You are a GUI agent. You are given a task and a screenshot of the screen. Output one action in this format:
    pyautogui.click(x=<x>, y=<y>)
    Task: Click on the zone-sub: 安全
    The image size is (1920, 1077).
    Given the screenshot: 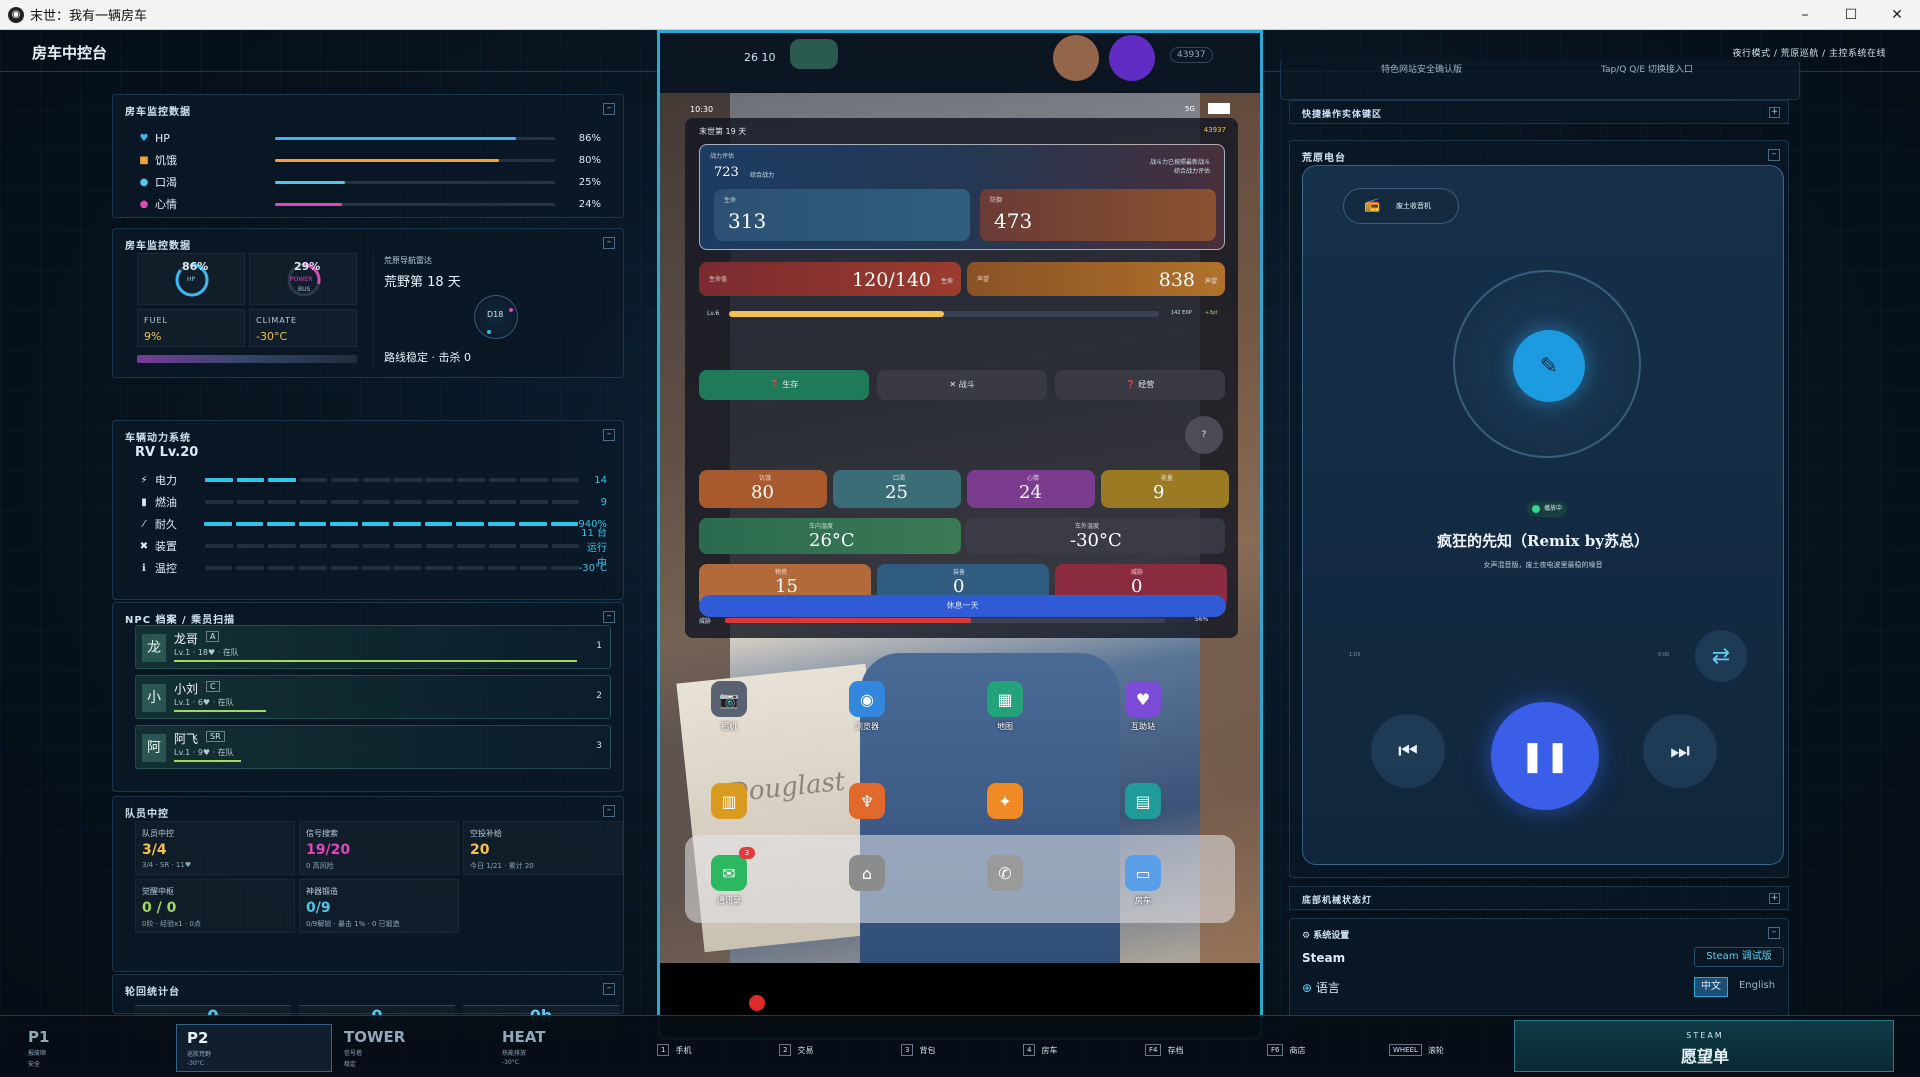 What is the action you would take?
    pyautogui.click(x=34, y=1064)
    